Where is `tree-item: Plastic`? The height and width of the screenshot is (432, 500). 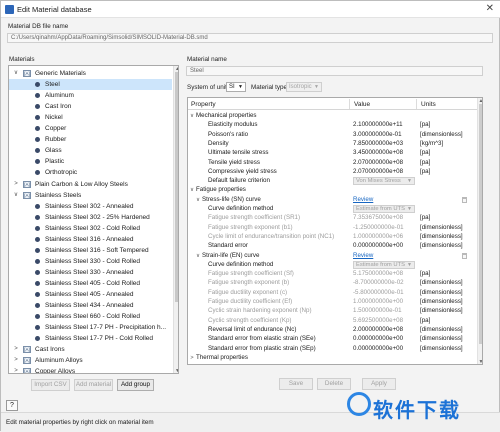
tree-item: Plastic is located at coordinates (90, 161).